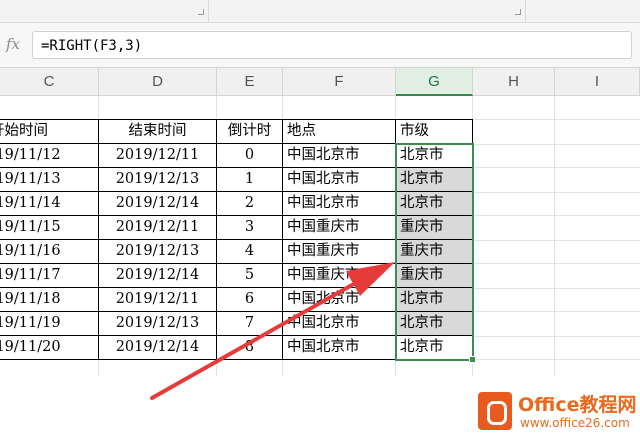 Image resolution: width=640 pixels, height=437 pixels. Describe the element at coordinates (575, 423) in the screenshot. I see `watermark-url: www.office26.com` at that location.